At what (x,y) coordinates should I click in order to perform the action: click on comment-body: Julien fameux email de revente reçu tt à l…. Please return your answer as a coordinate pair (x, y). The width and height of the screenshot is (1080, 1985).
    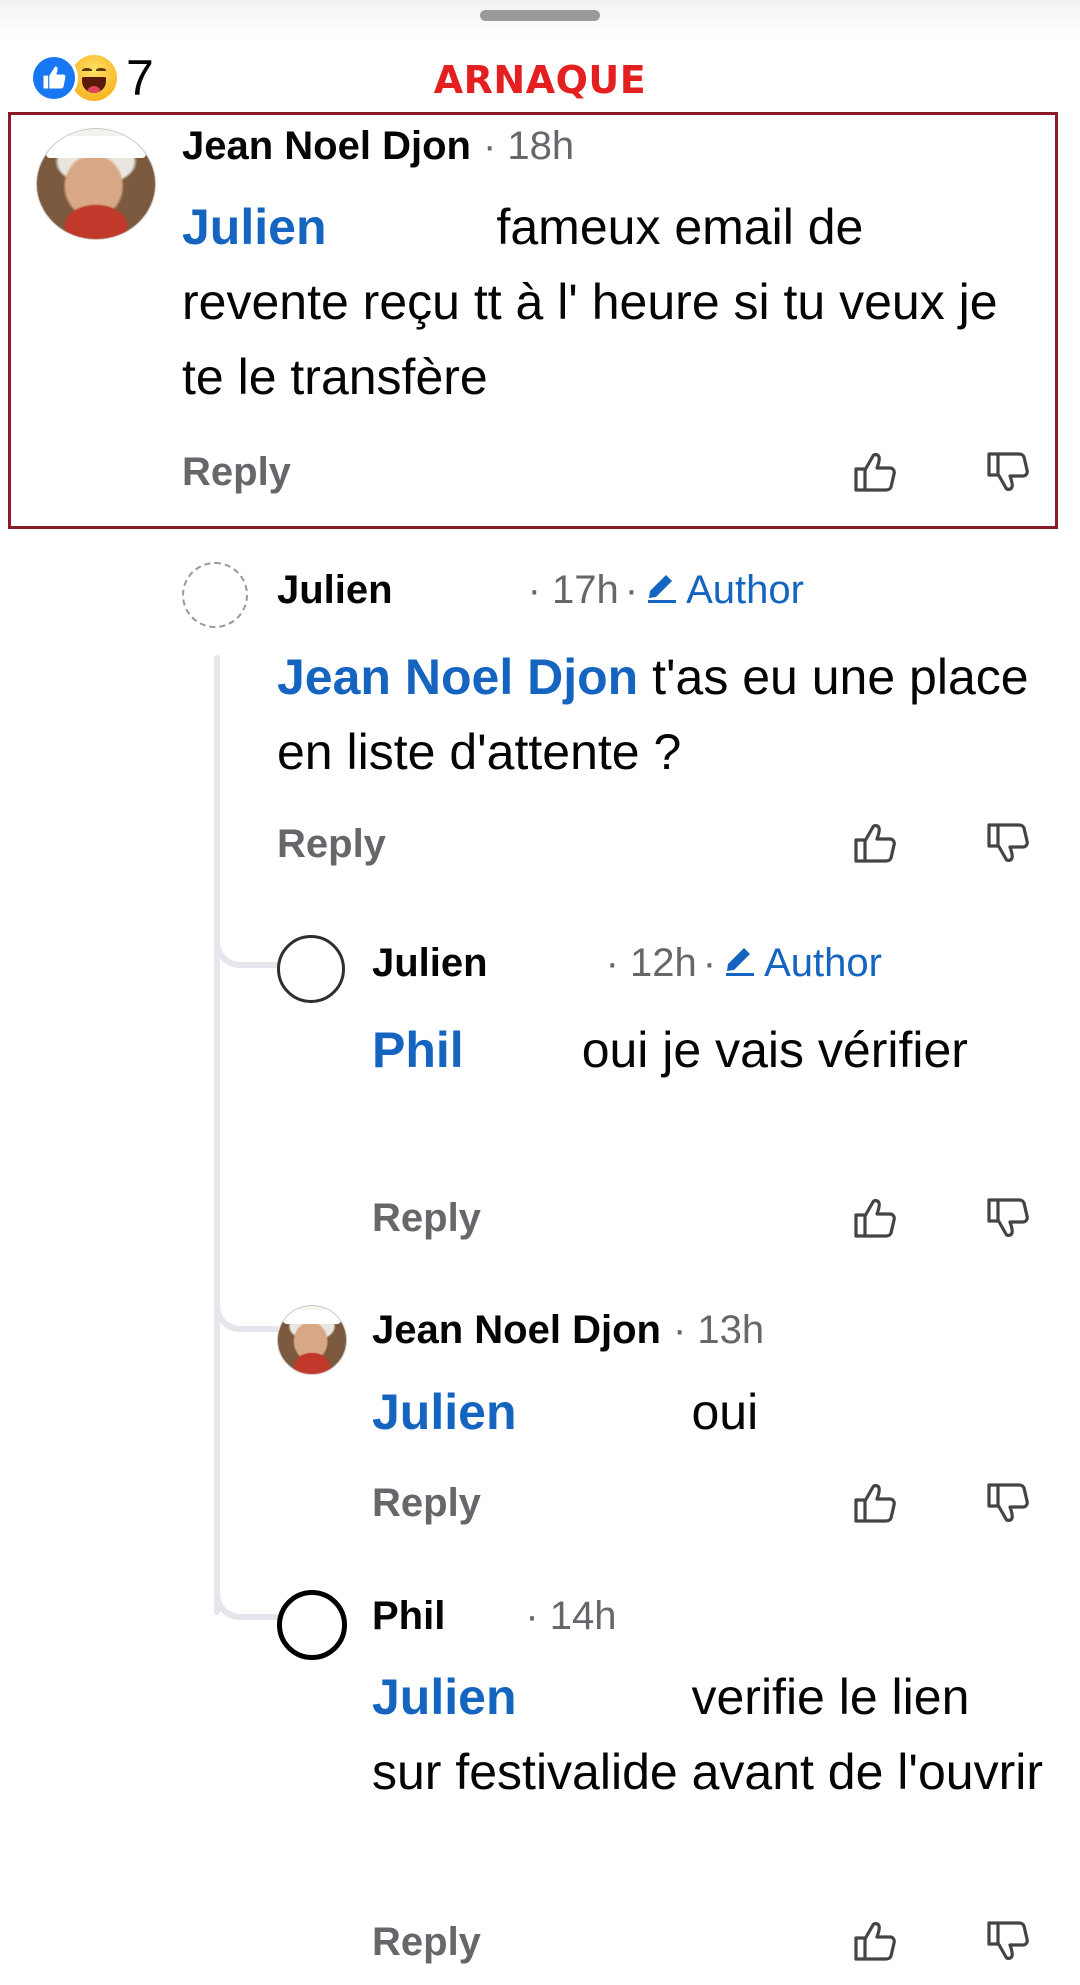
    Looking at the image, I should click on (590, 302).